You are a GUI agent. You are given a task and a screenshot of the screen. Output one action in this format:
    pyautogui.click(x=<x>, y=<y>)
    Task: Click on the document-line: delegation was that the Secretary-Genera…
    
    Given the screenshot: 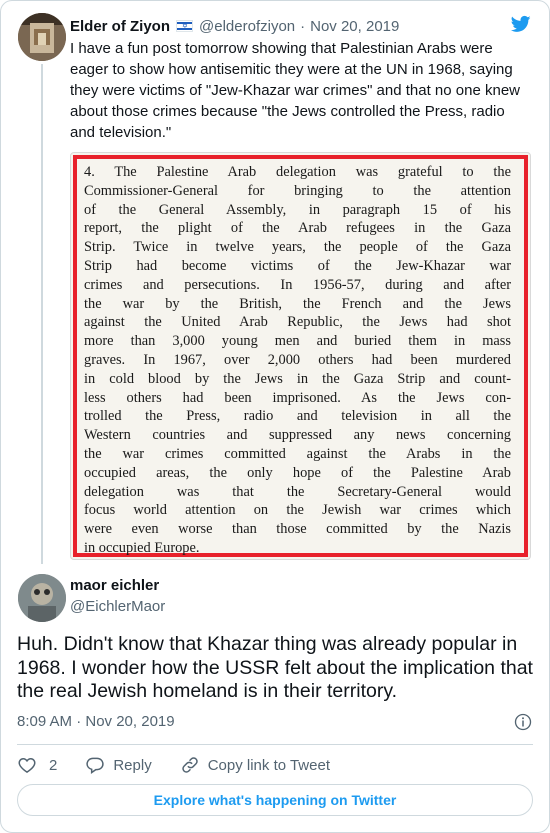 What is the action you would take?
    pyautogui.click(x=297, y=491)
    